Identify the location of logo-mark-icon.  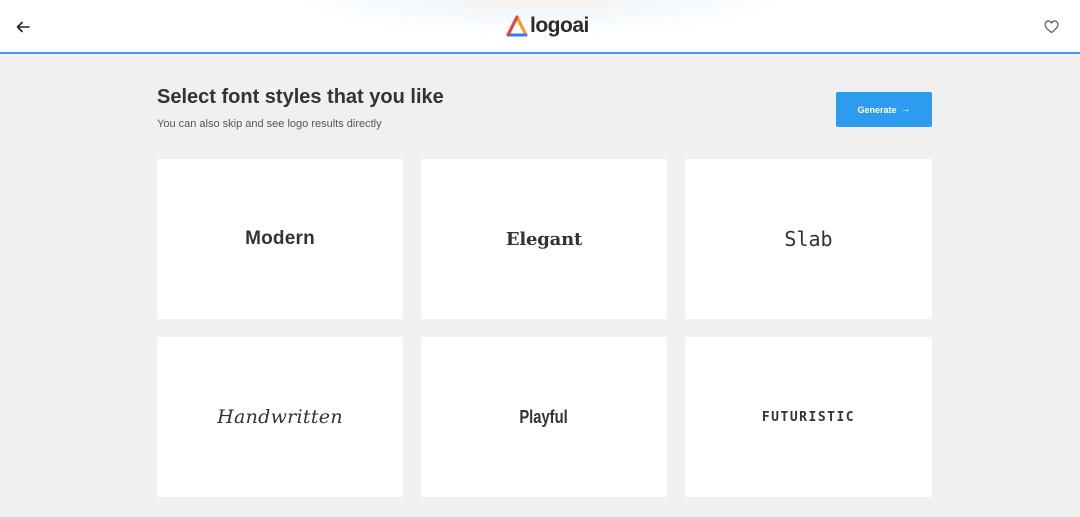
(517, 26).